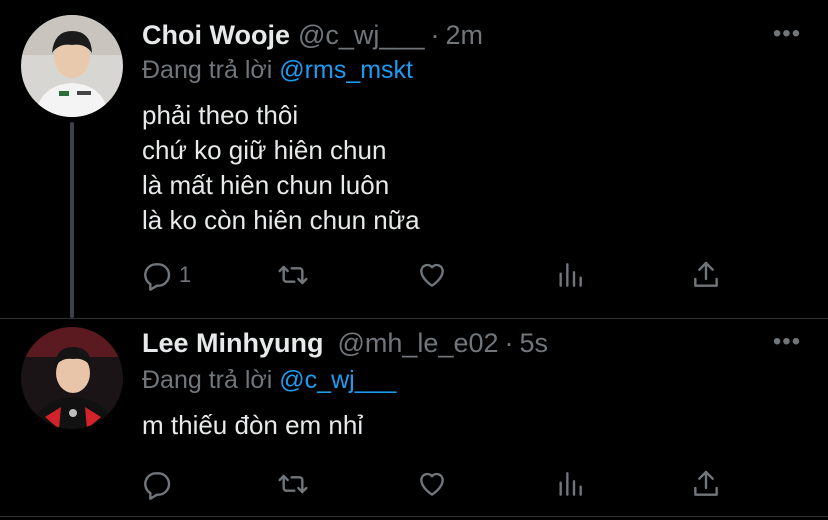  Describe the element at coordinates (233, 343) in the screenshot. I see `display-name: Lee Minhyung` at that location.